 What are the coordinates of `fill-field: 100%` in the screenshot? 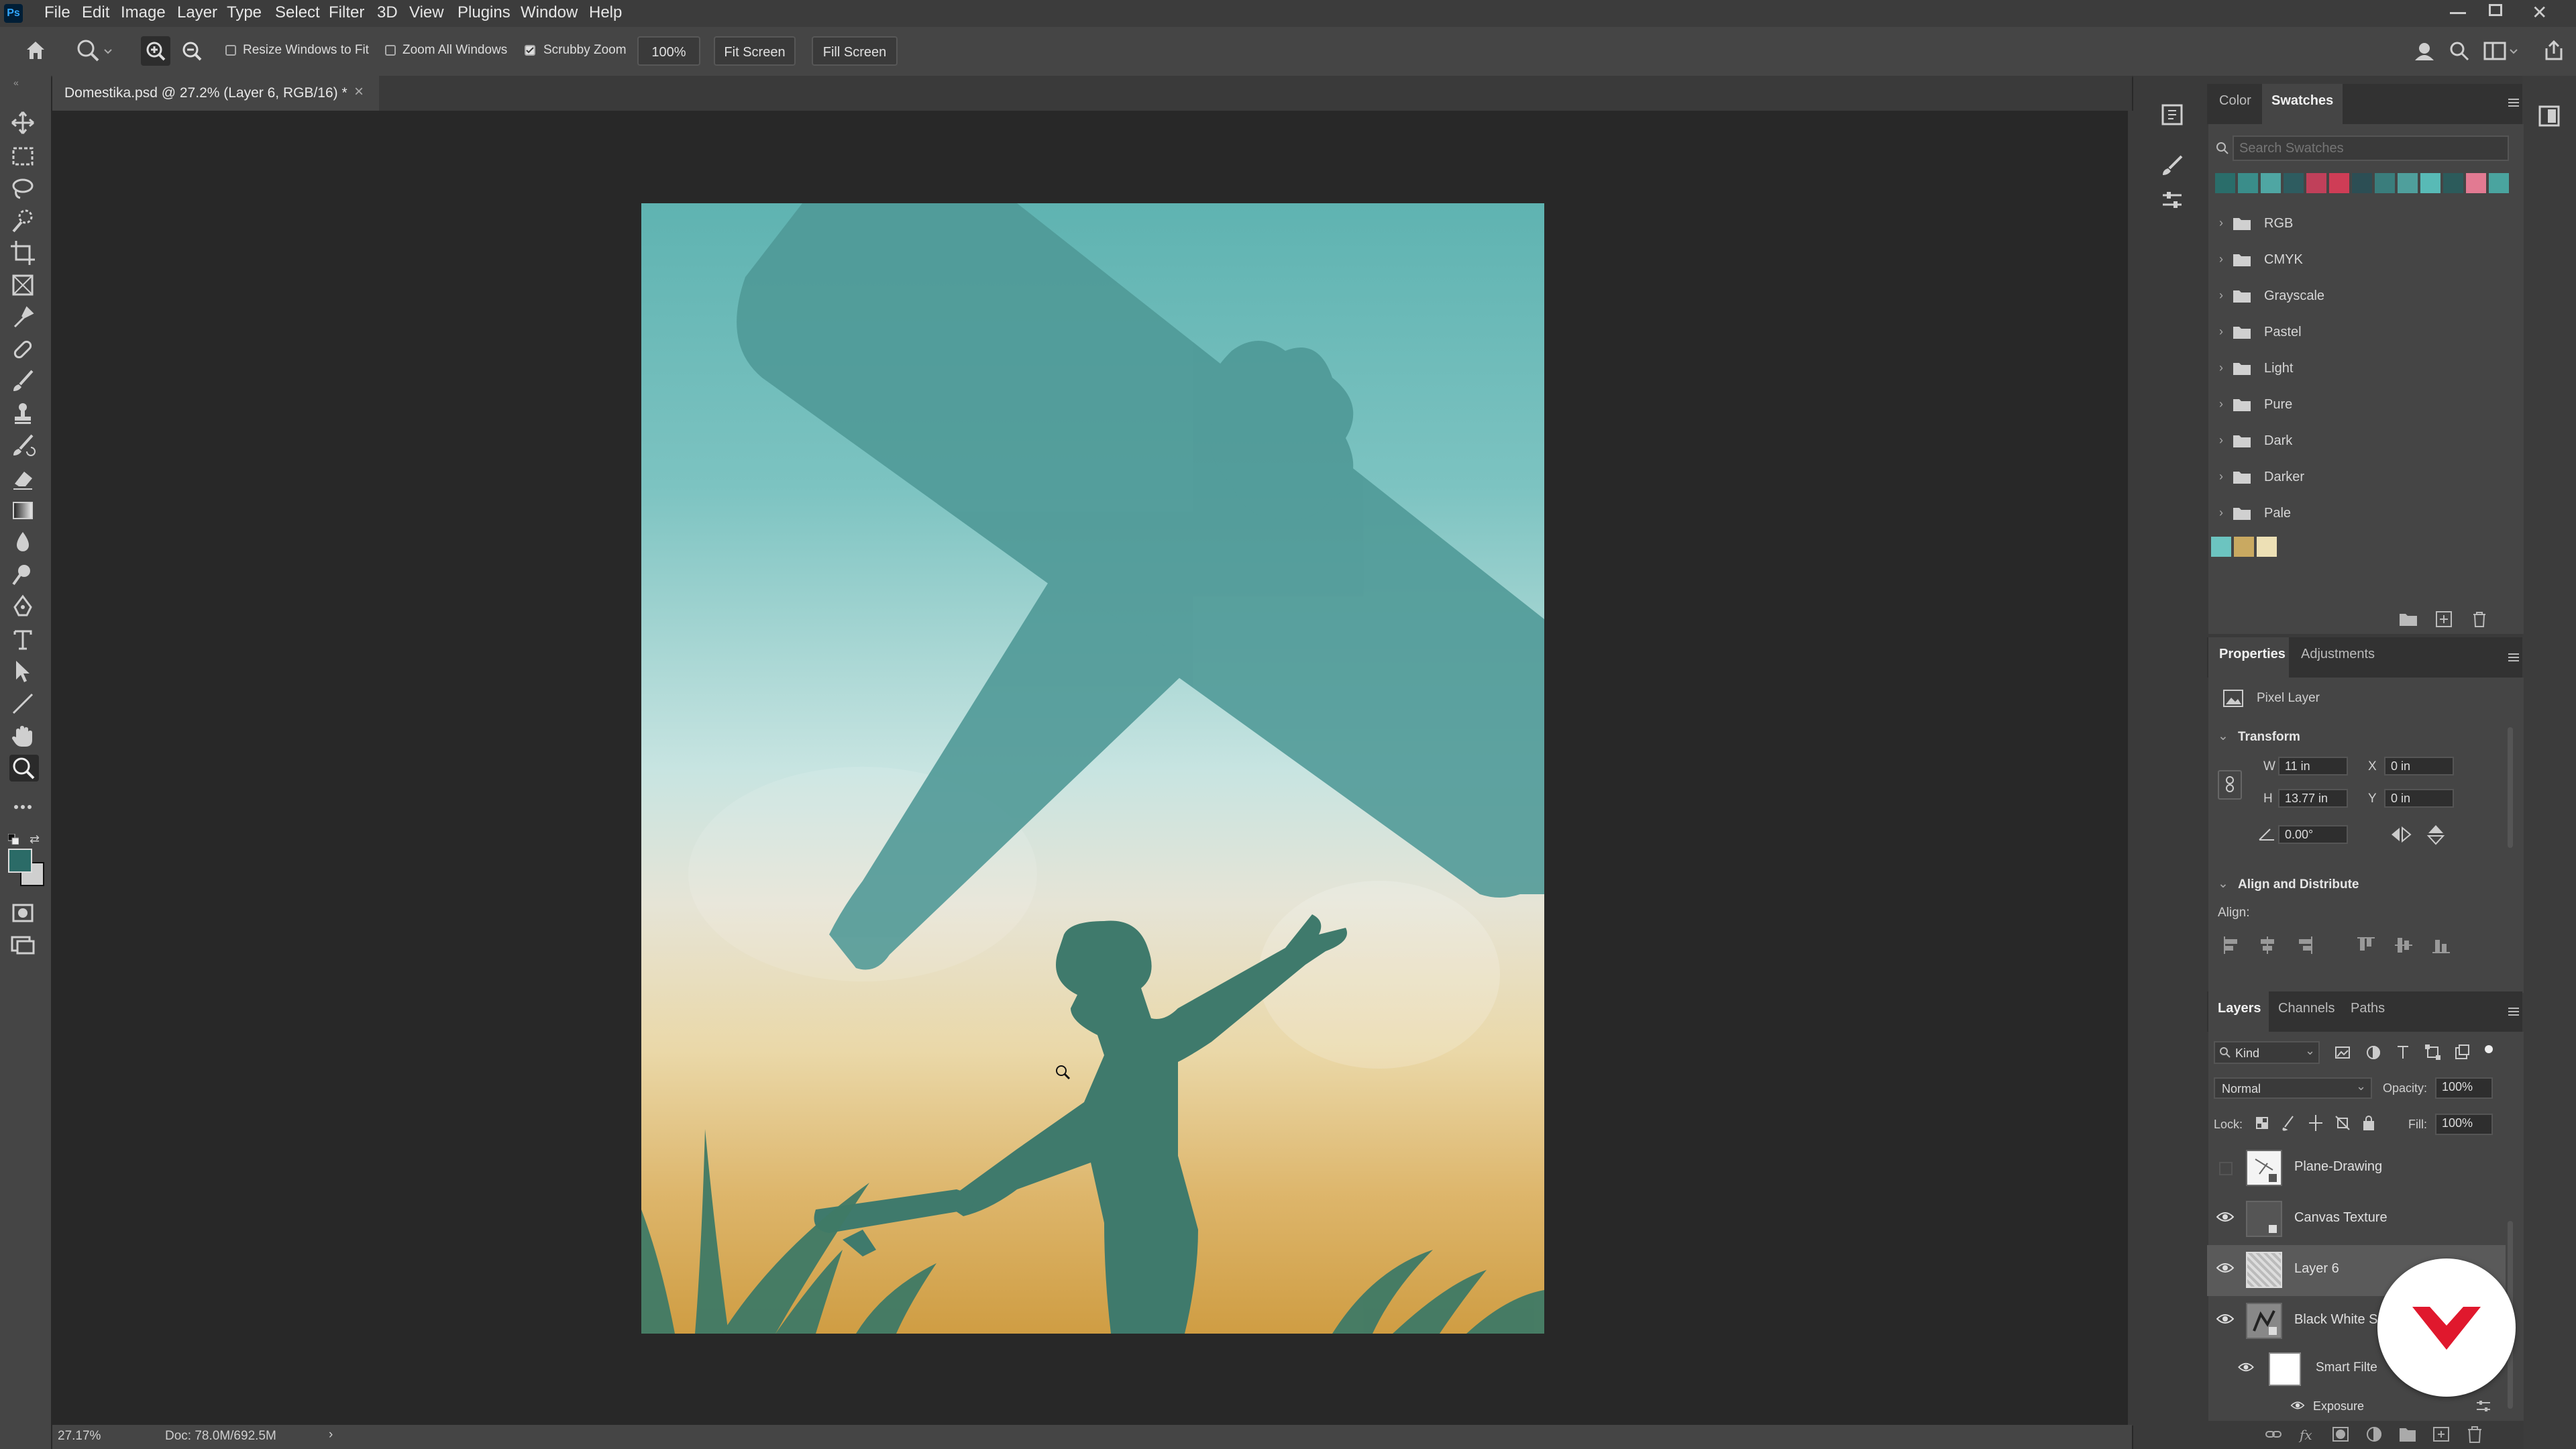 It's located at (2464, 1124).